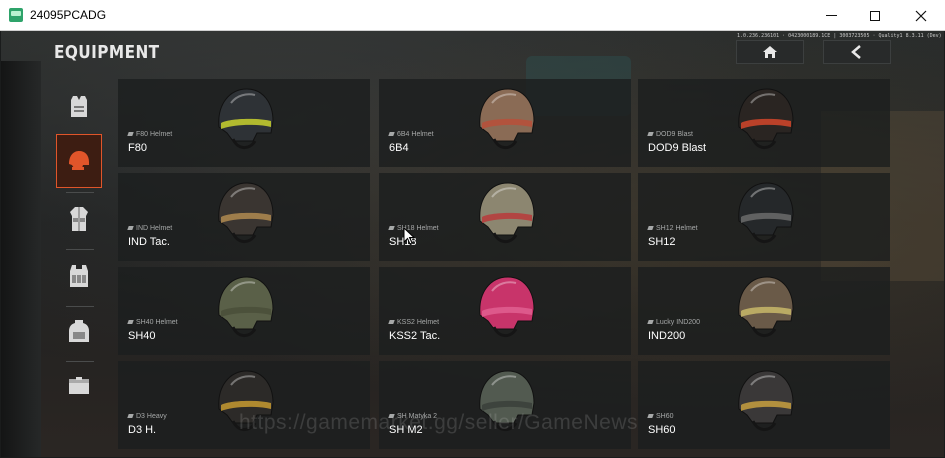 The width and height of the screenshot is (945, 458). Describe the element at coordinates (150, 228) in the screenshot. I see `helmet-type-label: IND Helmet` at that location.